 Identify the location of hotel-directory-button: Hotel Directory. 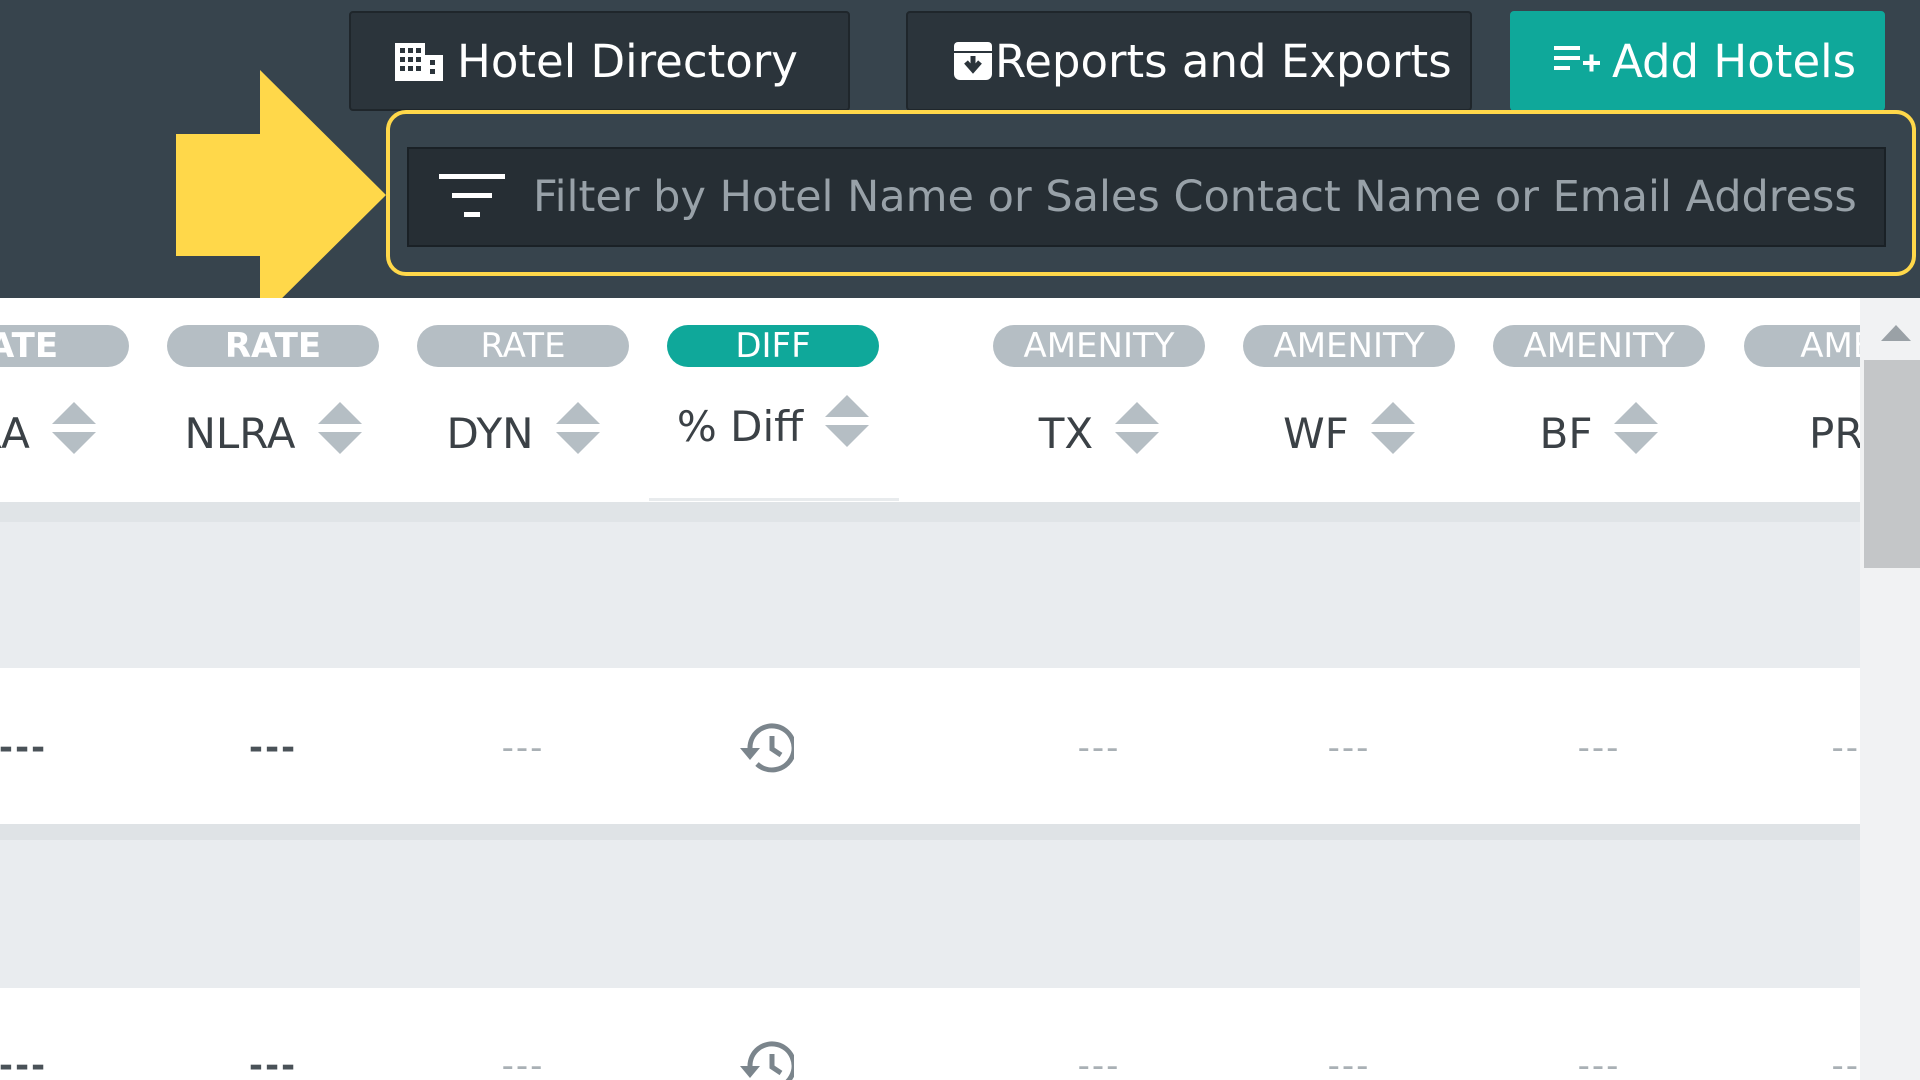
(599, 61).